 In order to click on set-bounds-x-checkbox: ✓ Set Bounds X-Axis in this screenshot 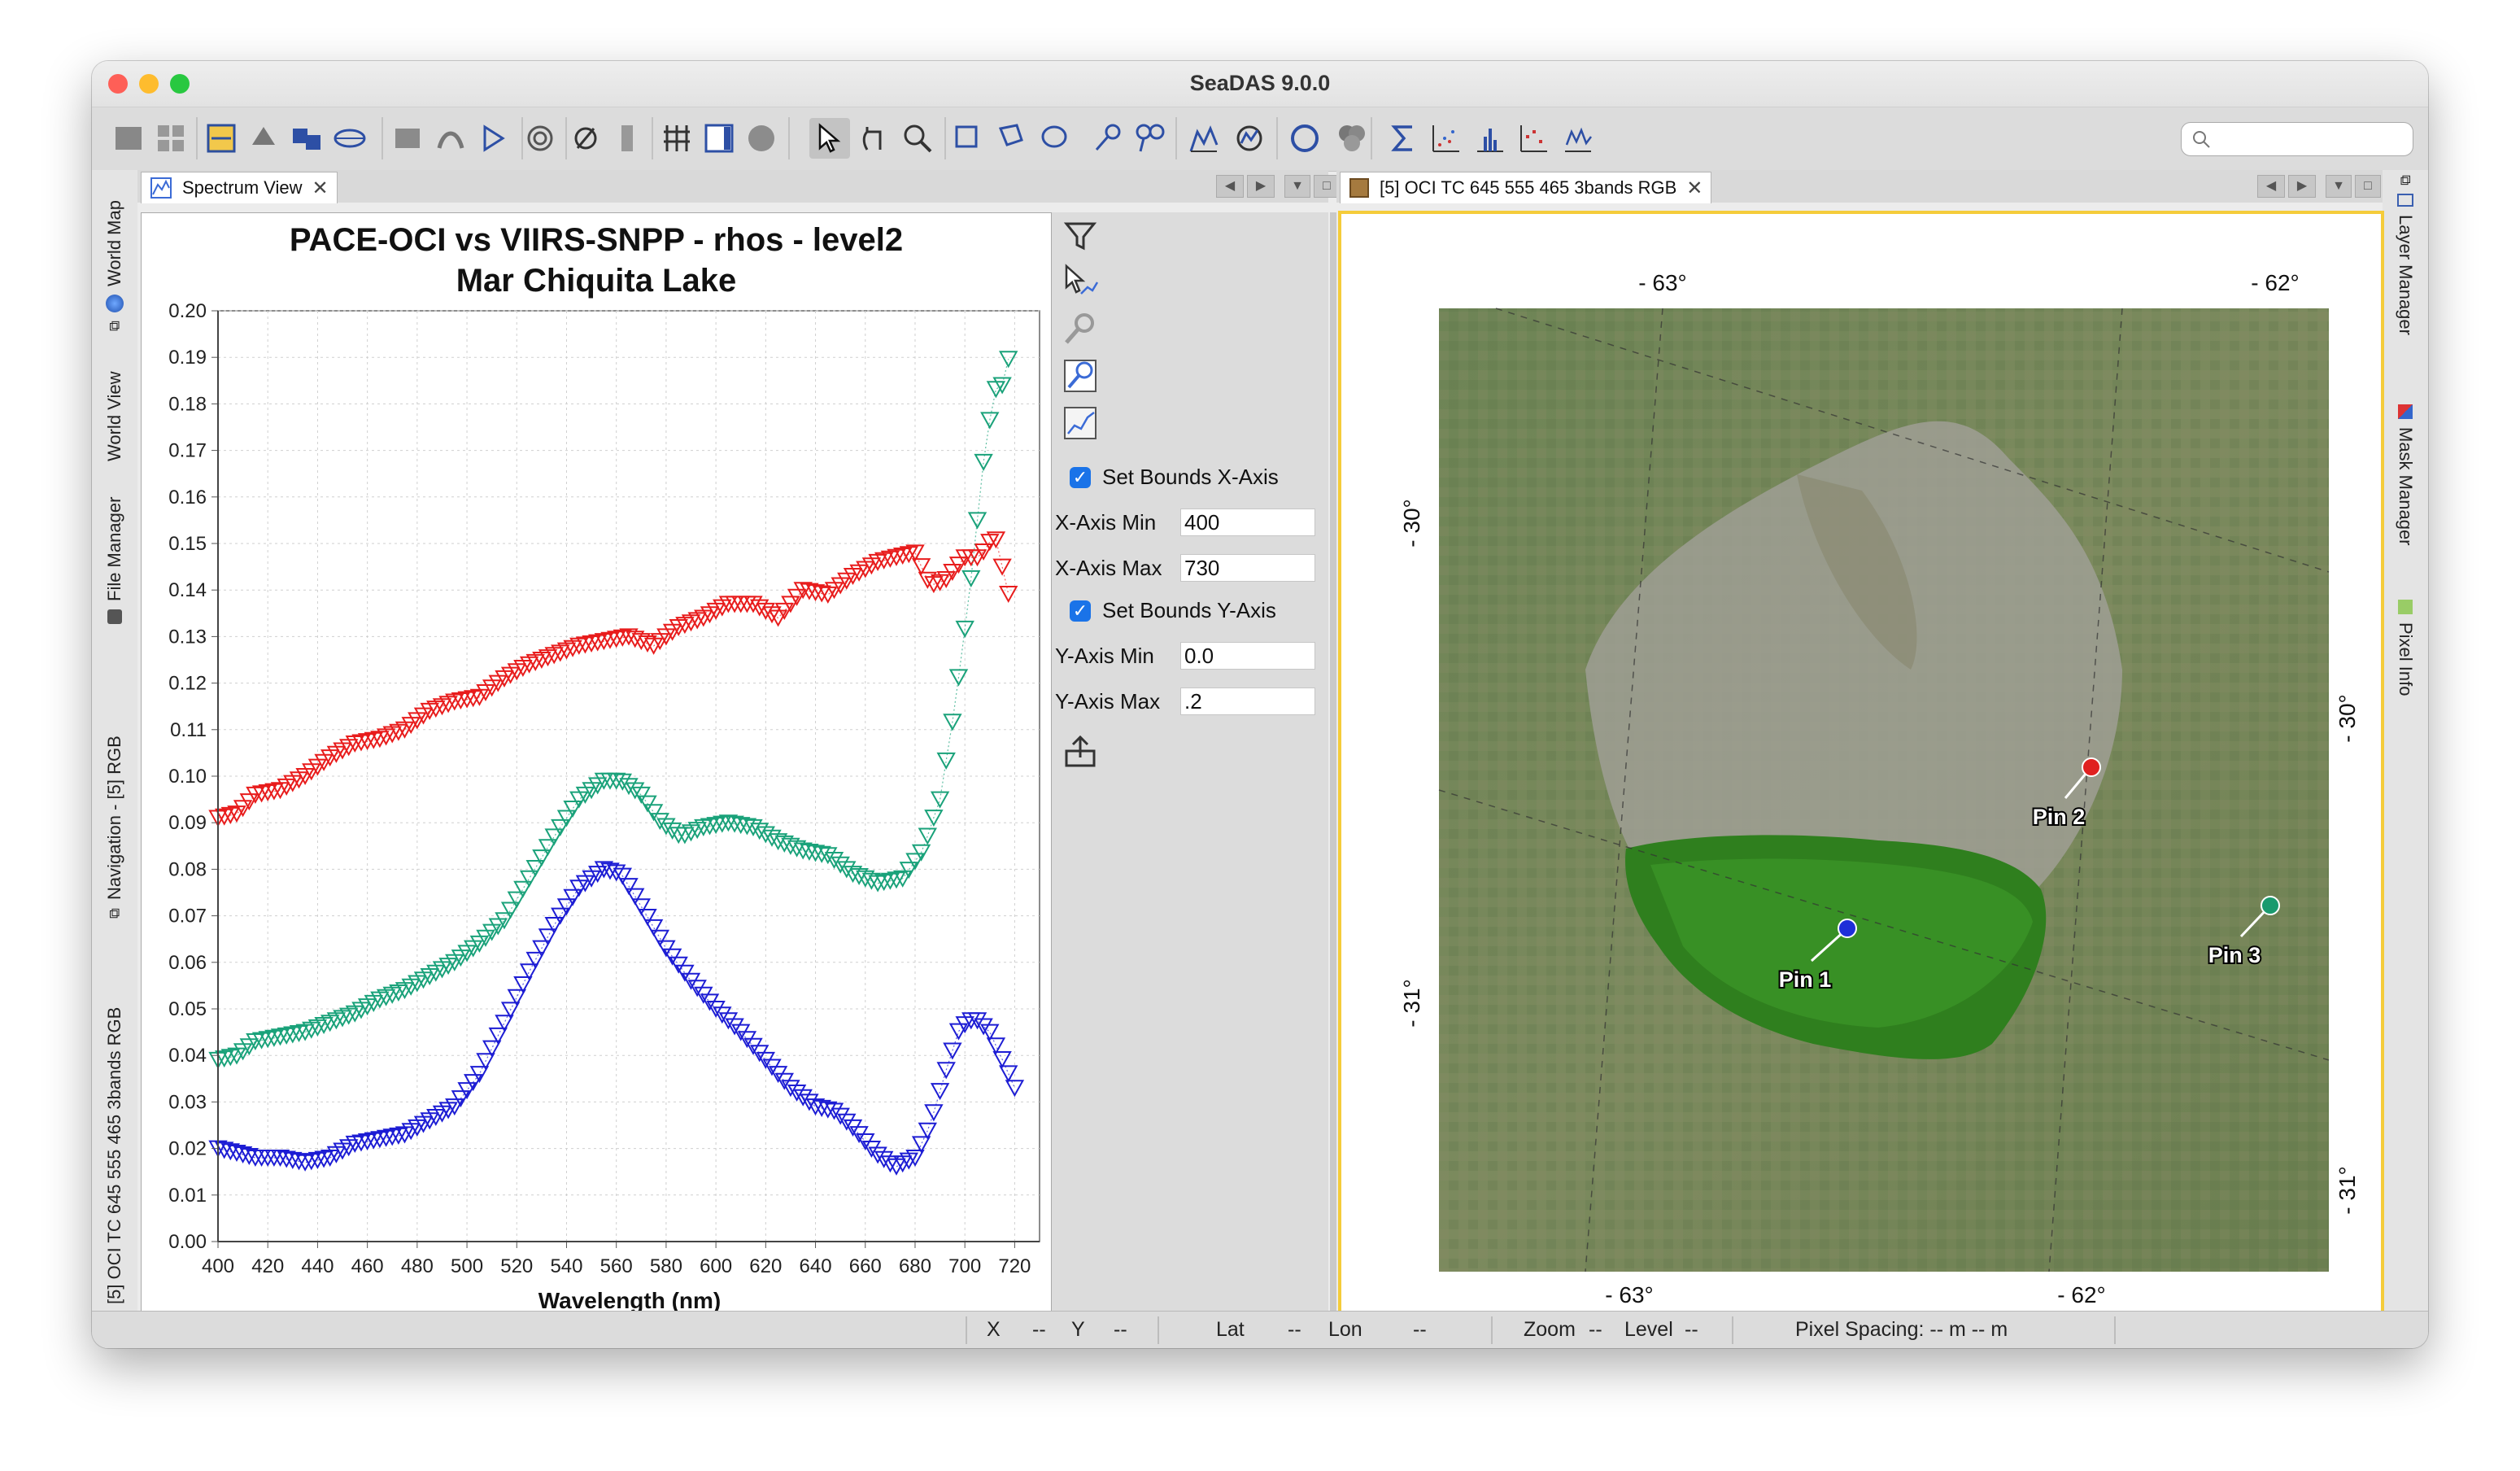, I will do `click(1174, 477)`.